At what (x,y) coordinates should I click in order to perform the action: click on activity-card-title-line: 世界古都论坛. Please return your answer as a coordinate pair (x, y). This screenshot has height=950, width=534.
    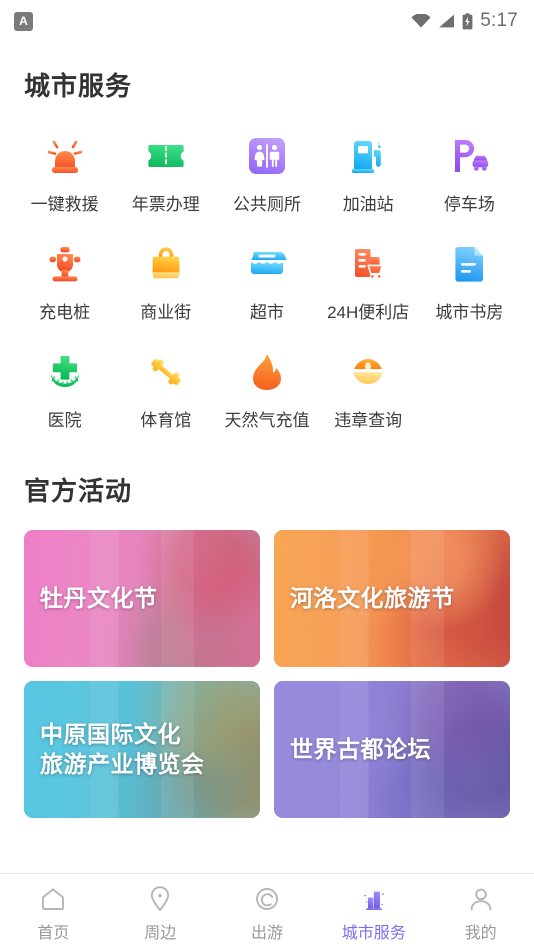
    Looking at the image, I should click on (360, 748).